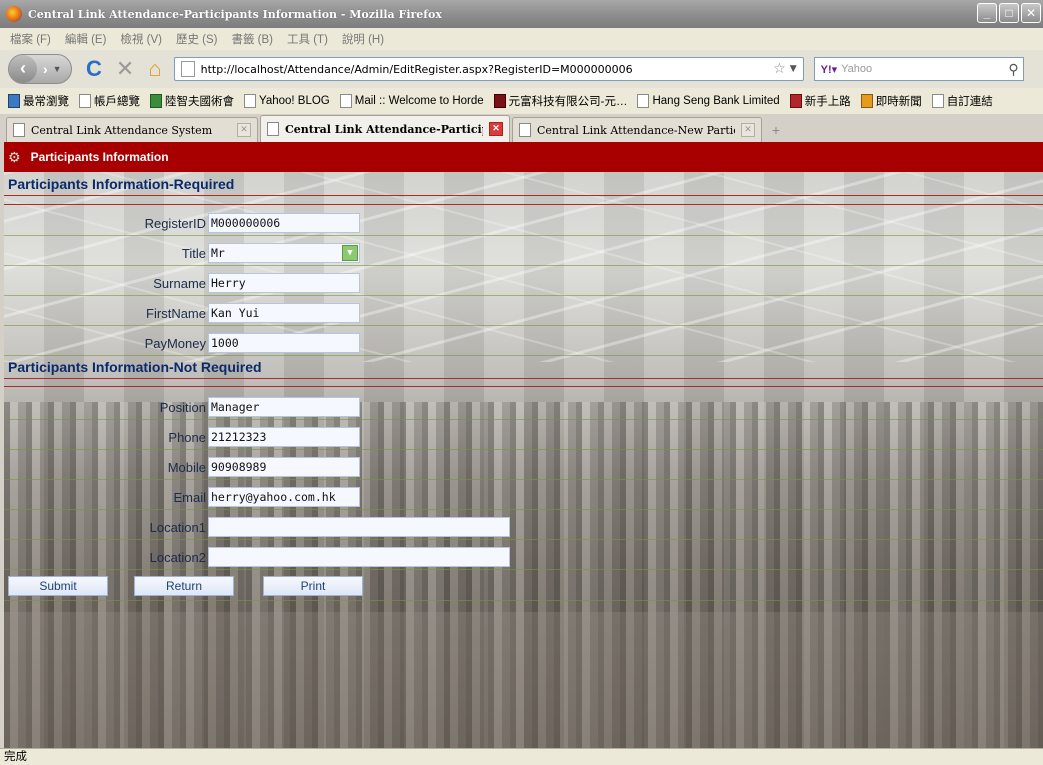  I want to click on menu-tools: 工具 (T), so click(307, 39).